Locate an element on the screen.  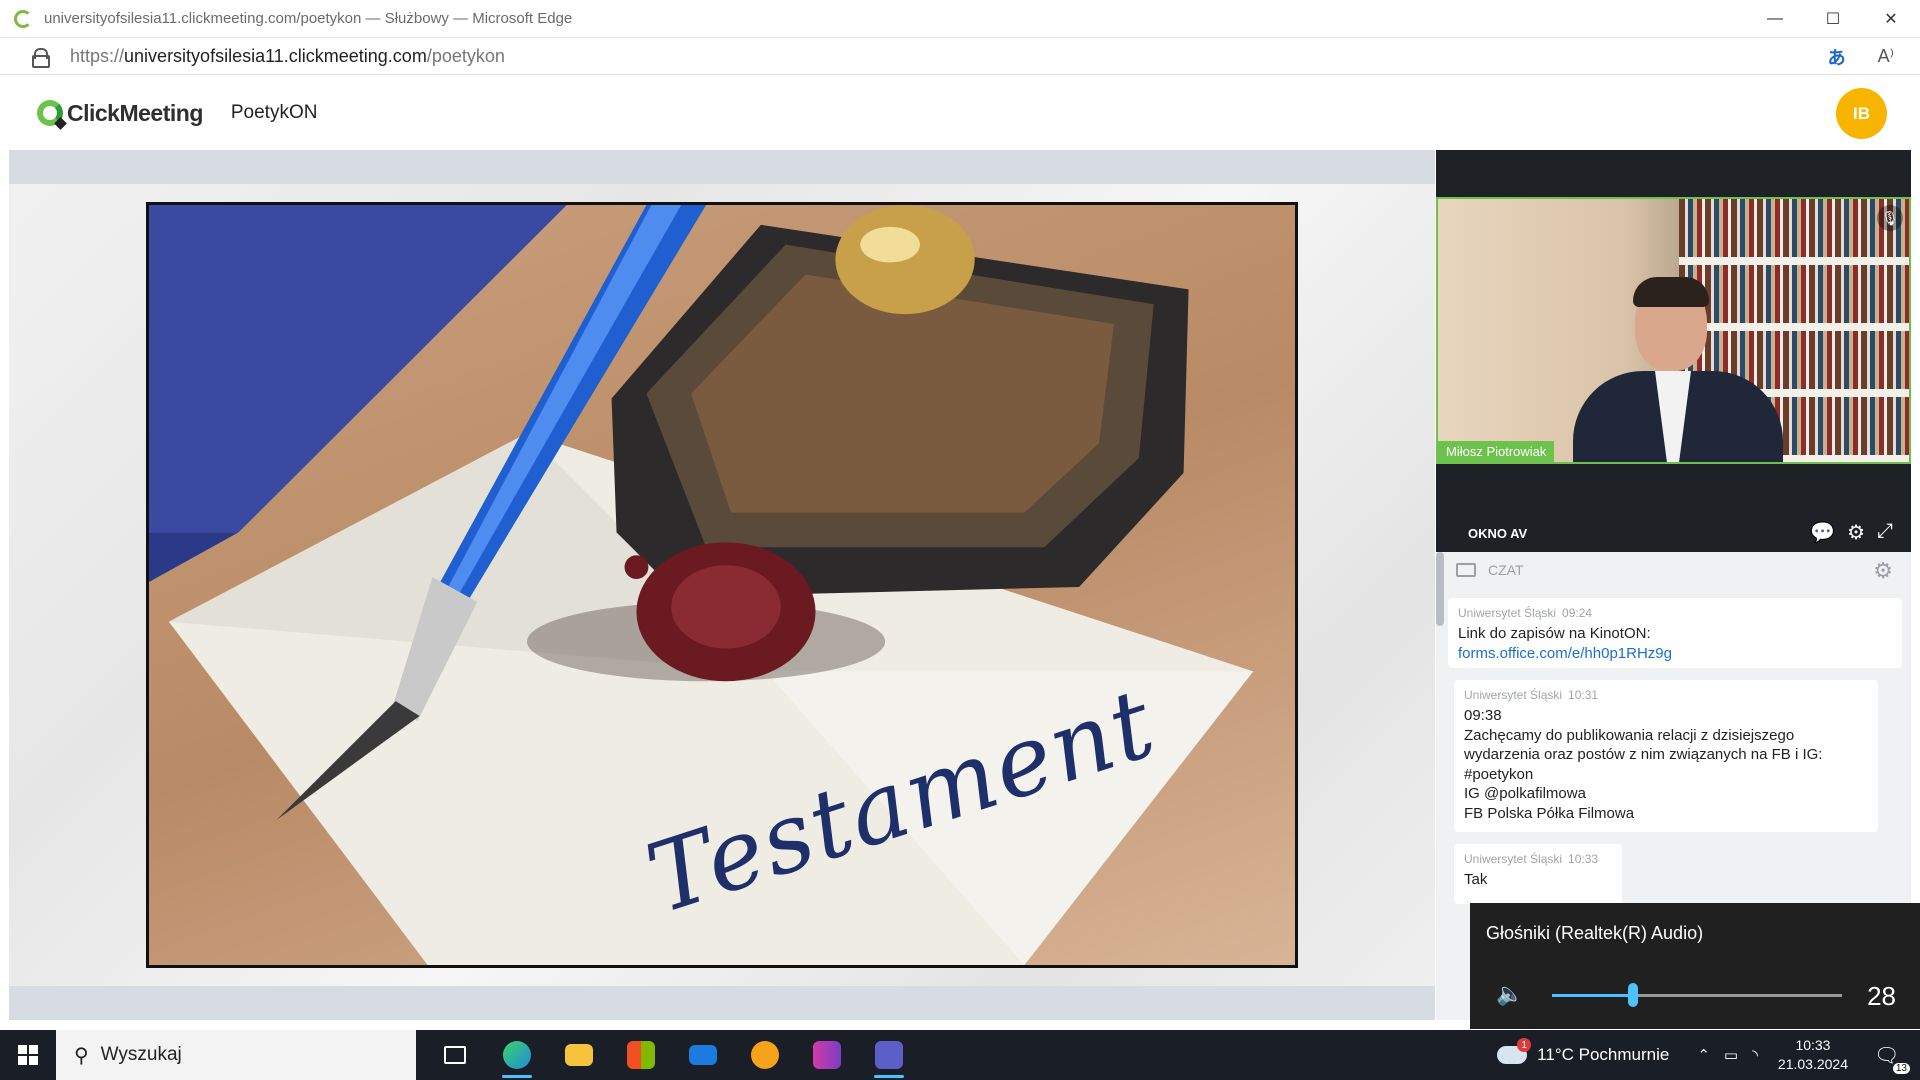
volume-slider is located at coordinates (1697, 995).